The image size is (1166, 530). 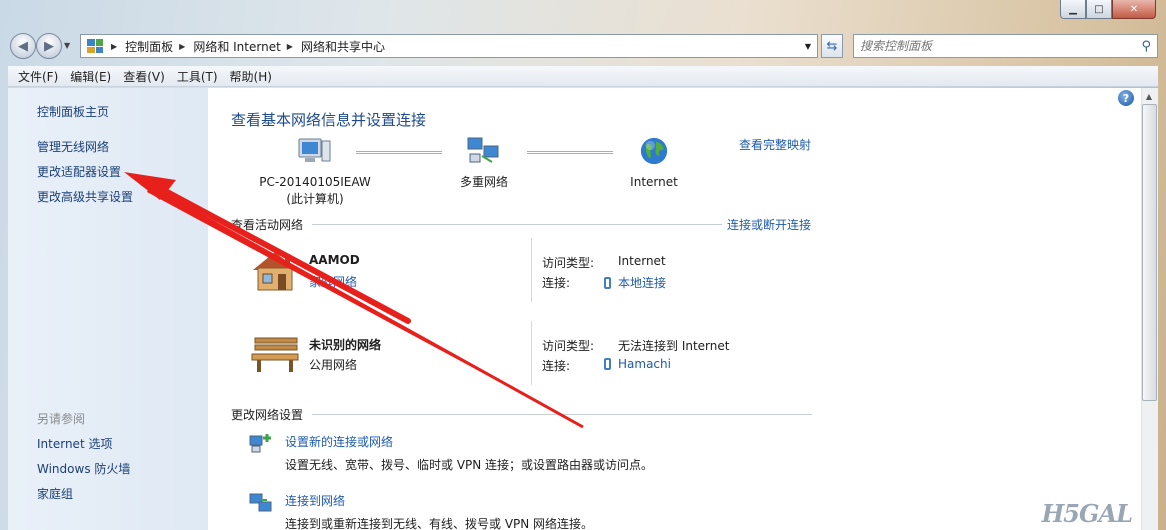 I want to click on computer-name: PC-20140105IEAW, so click(x=315, y=182).